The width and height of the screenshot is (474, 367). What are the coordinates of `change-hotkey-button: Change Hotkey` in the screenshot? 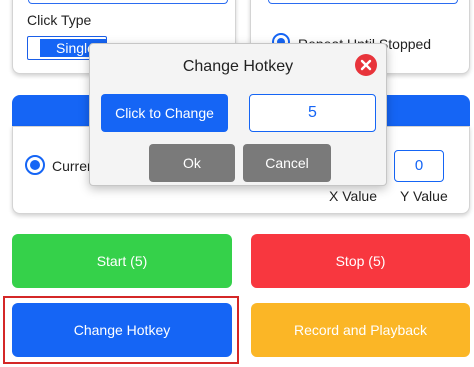 It's located at (122, 330).